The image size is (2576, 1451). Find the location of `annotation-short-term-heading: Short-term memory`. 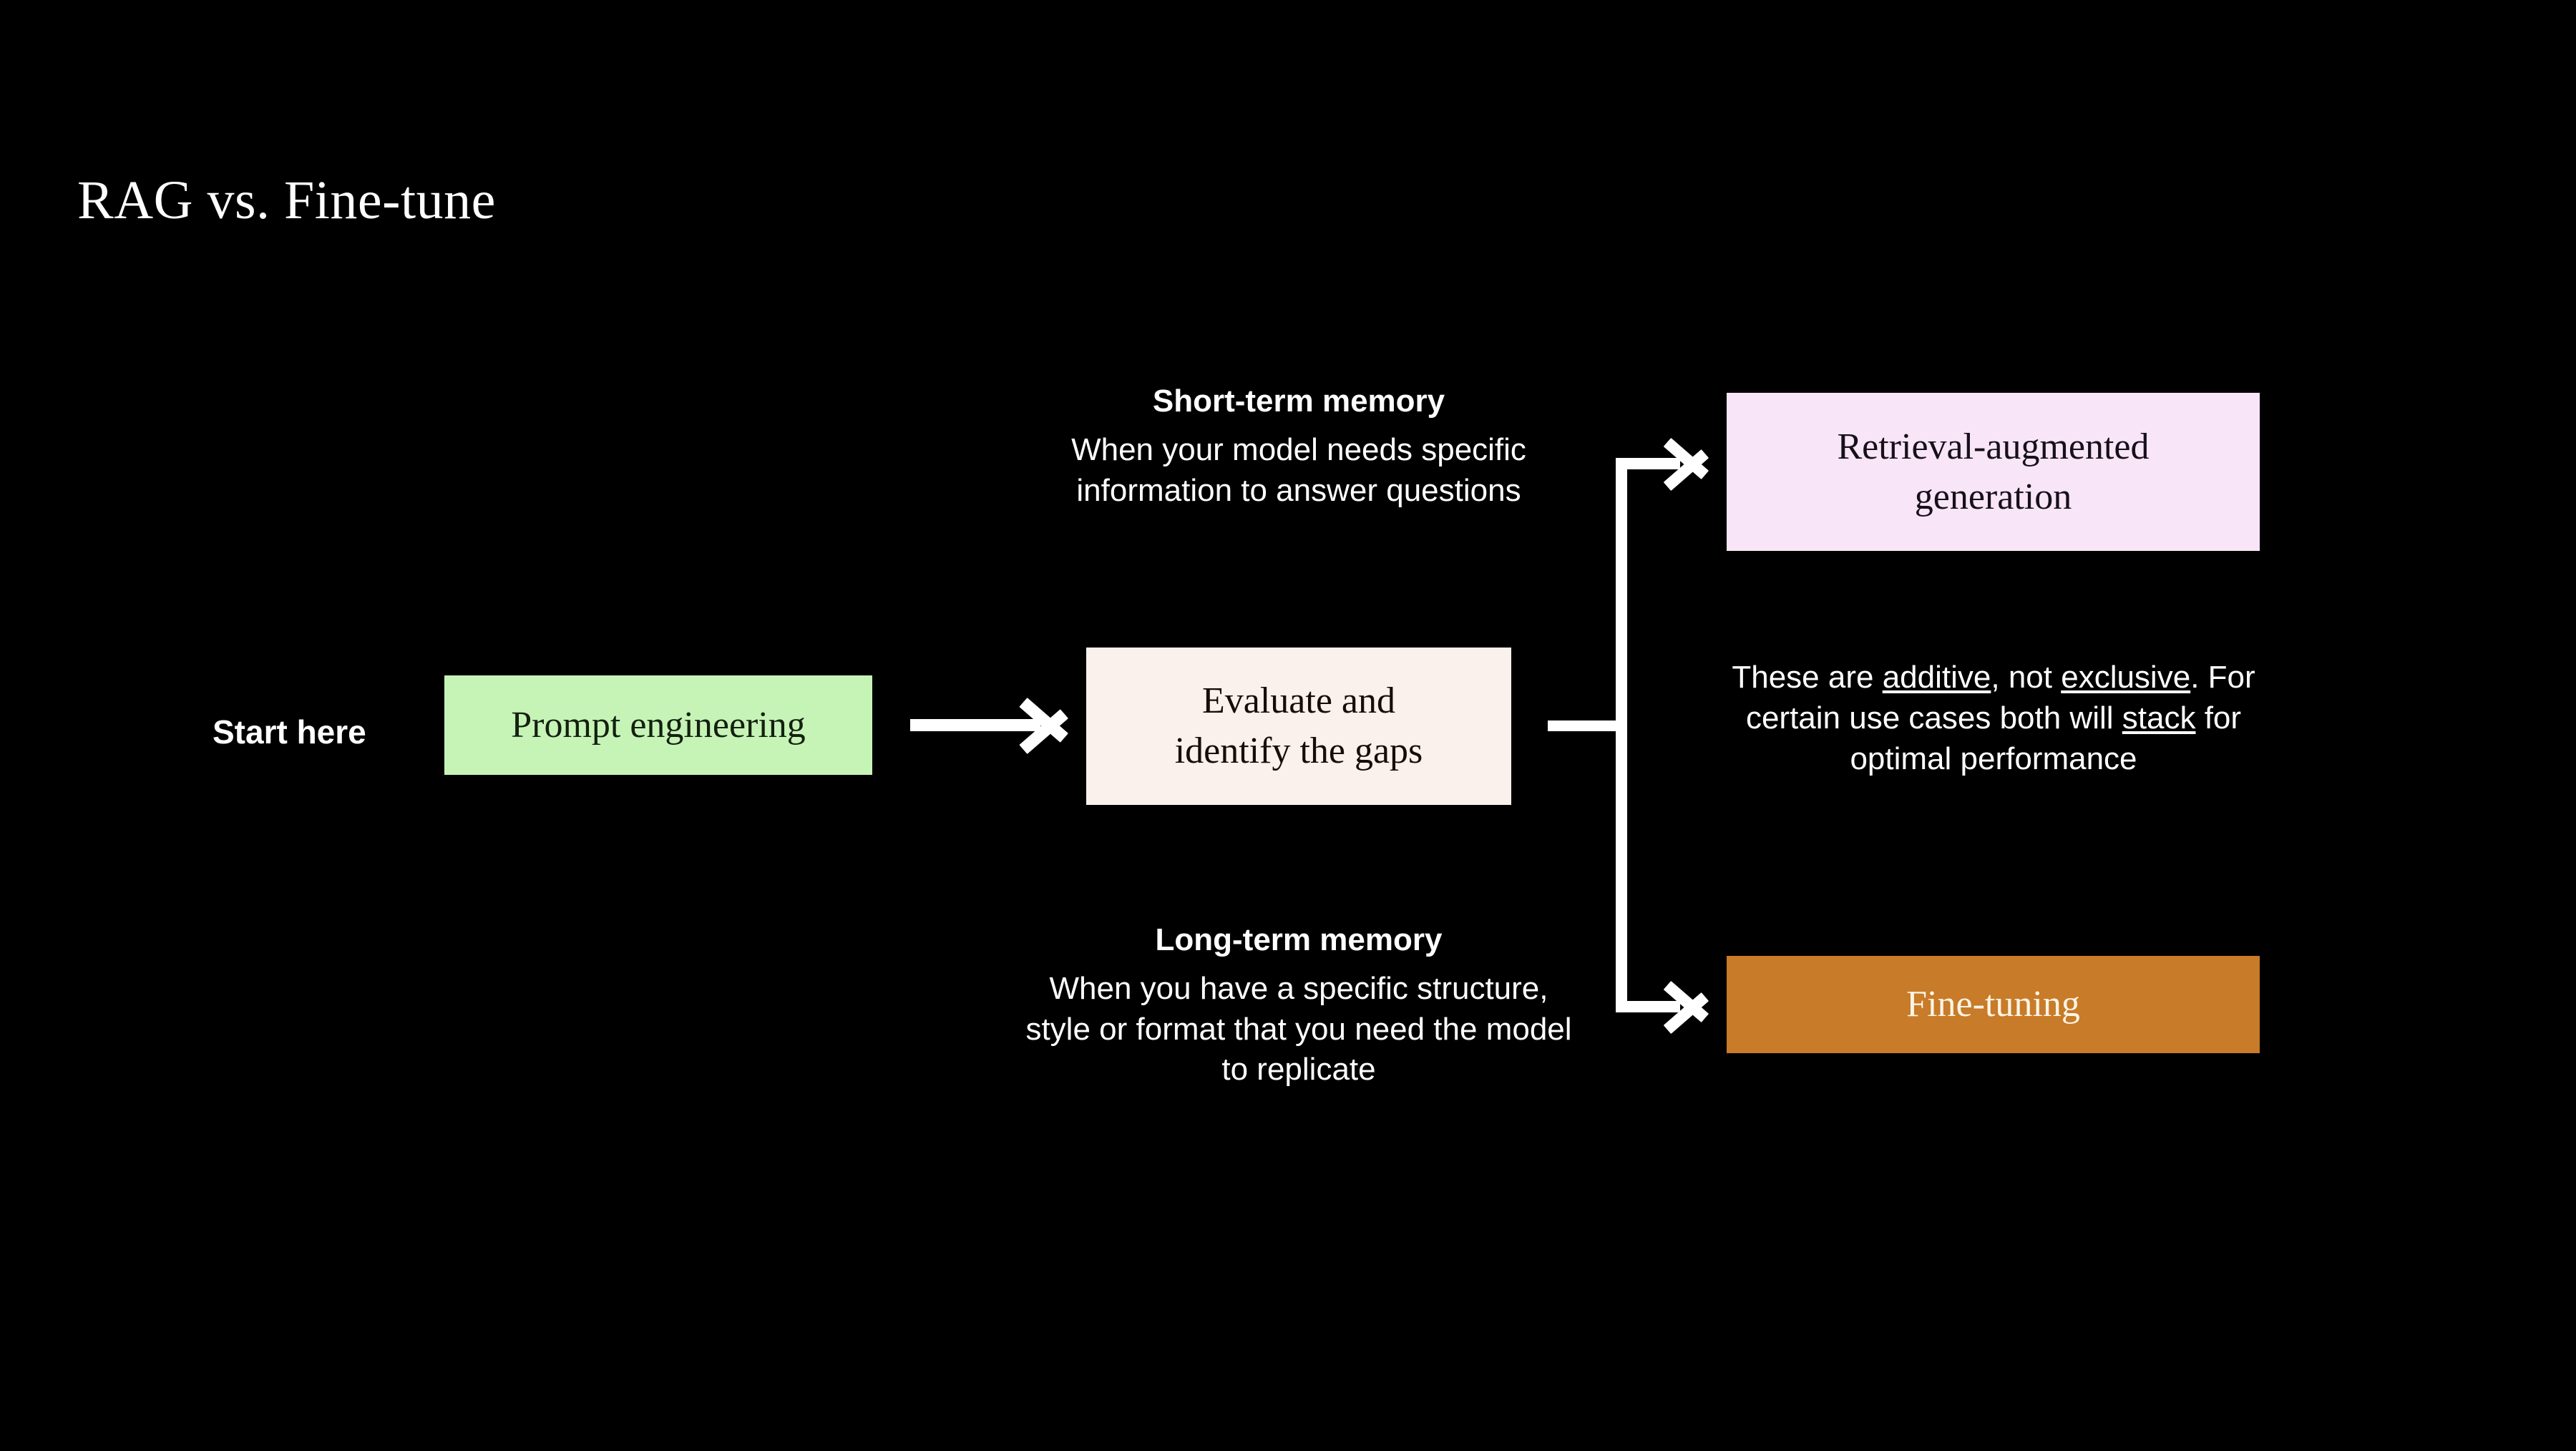

annotation-short-term-heading: Short-term memory is located at coordinates (1298, 401).